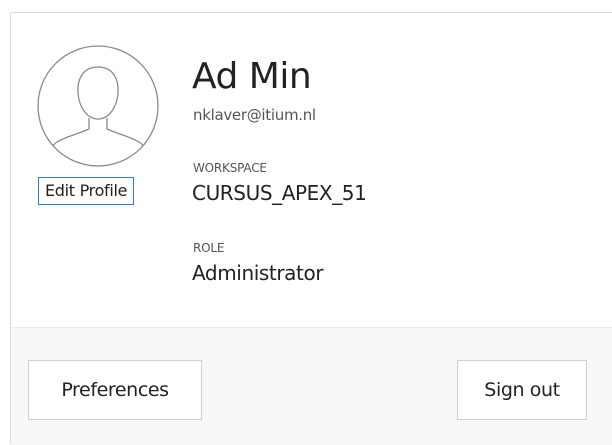 The image size is (612, 445). What do you see at coordinates (209, 248) in the screenshot?
I see `role-label: ROLE` at bounding box center [209, 248].